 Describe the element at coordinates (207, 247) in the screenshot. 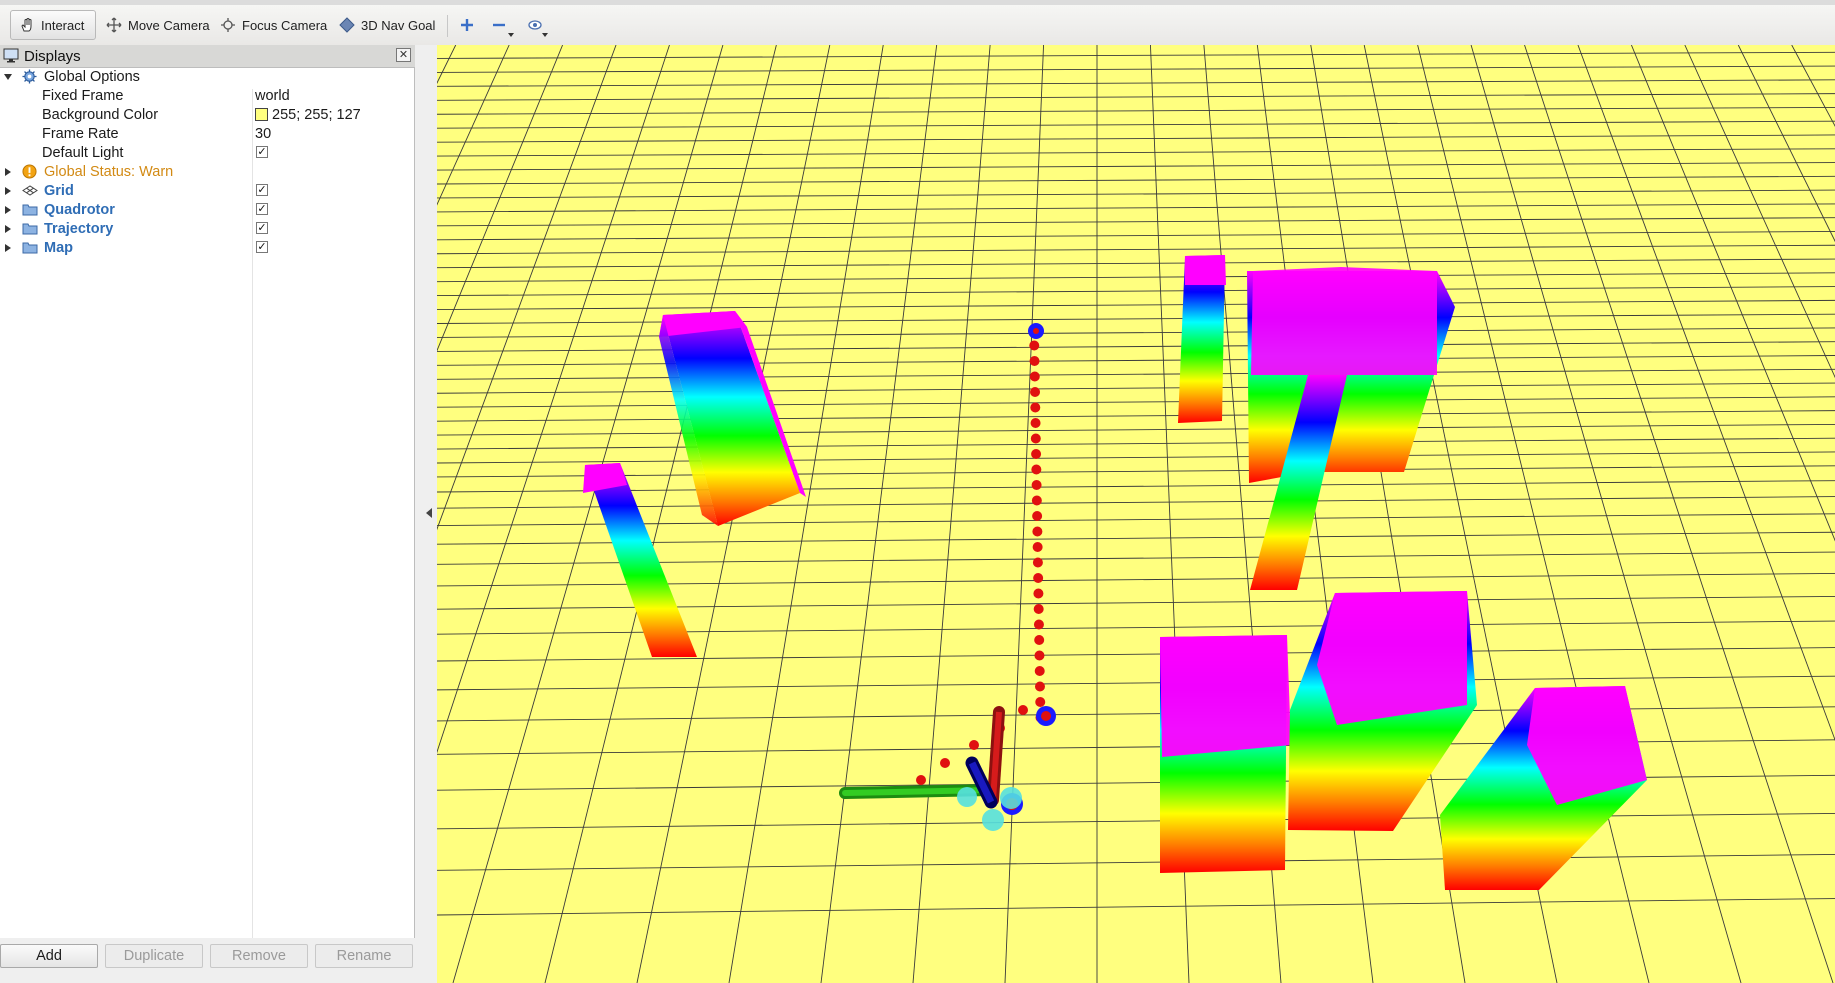

I see `display-item-map: Map ✓` at that location.